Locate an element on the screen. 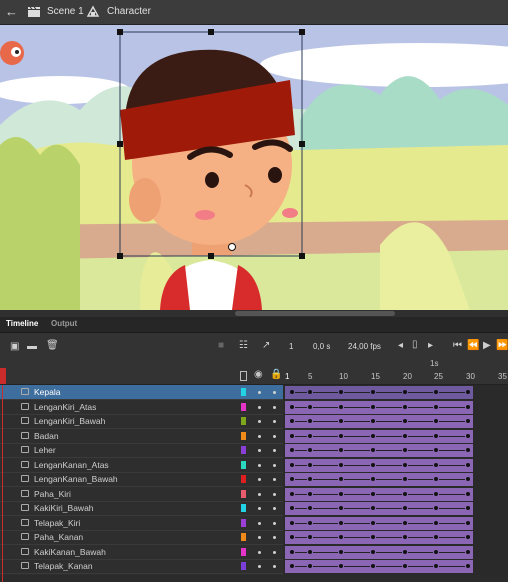 The height and width of the screenshot is (582, 508). current-frame: 1 is located at coordinates (291, 346).